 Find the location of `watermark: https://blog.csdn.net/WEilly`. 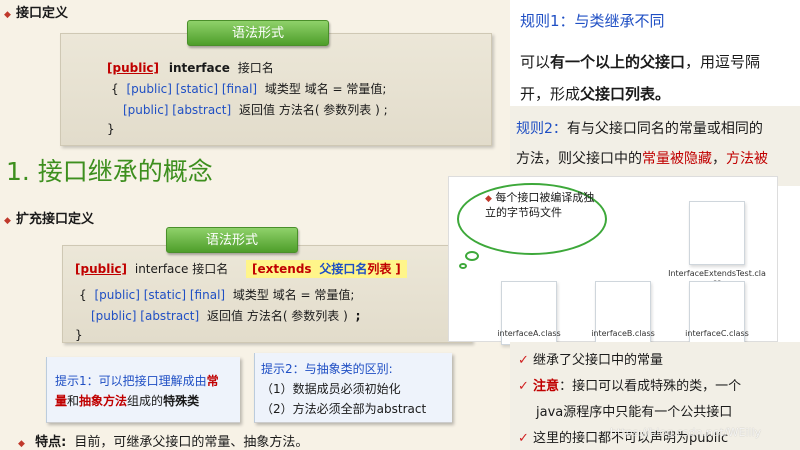

watermark: https://blog.csdn.net/WEilly is located at coordinates (686, 432).